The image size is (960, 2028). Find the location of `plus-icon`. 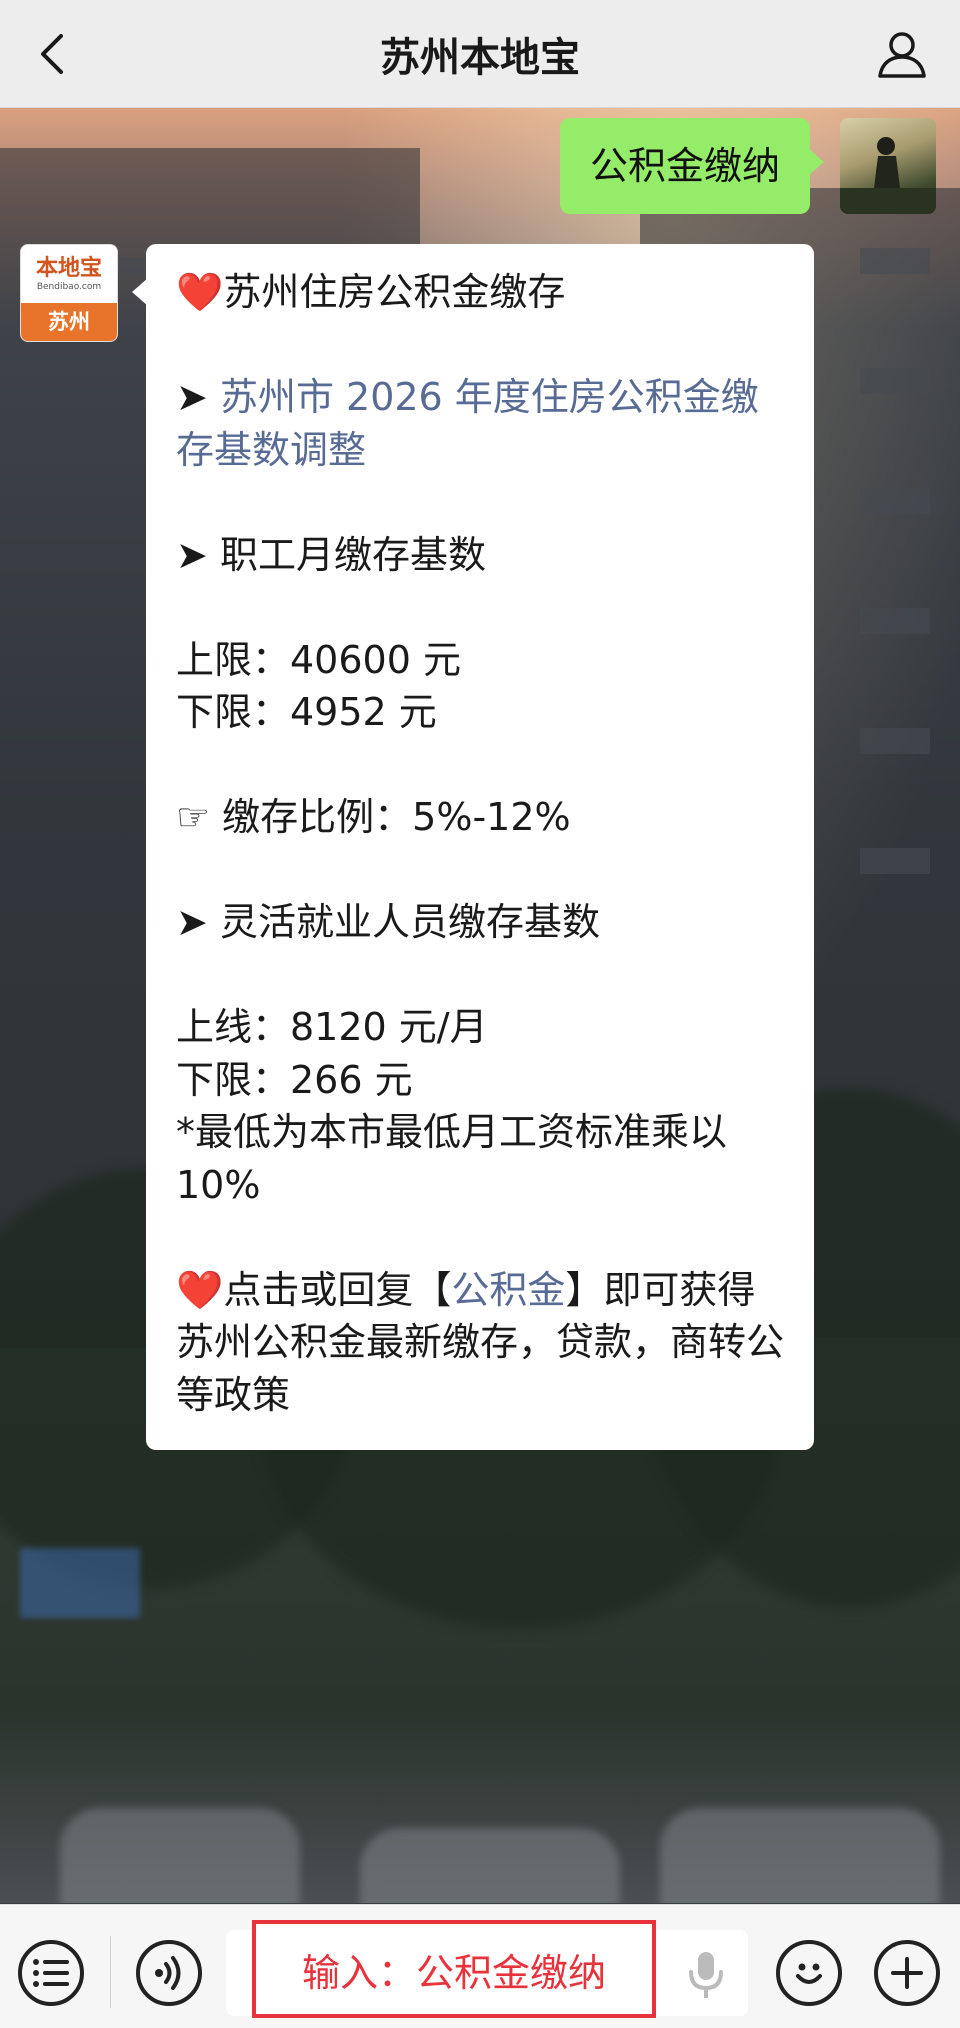

plus-icon is located at coordinates (907, 1973).